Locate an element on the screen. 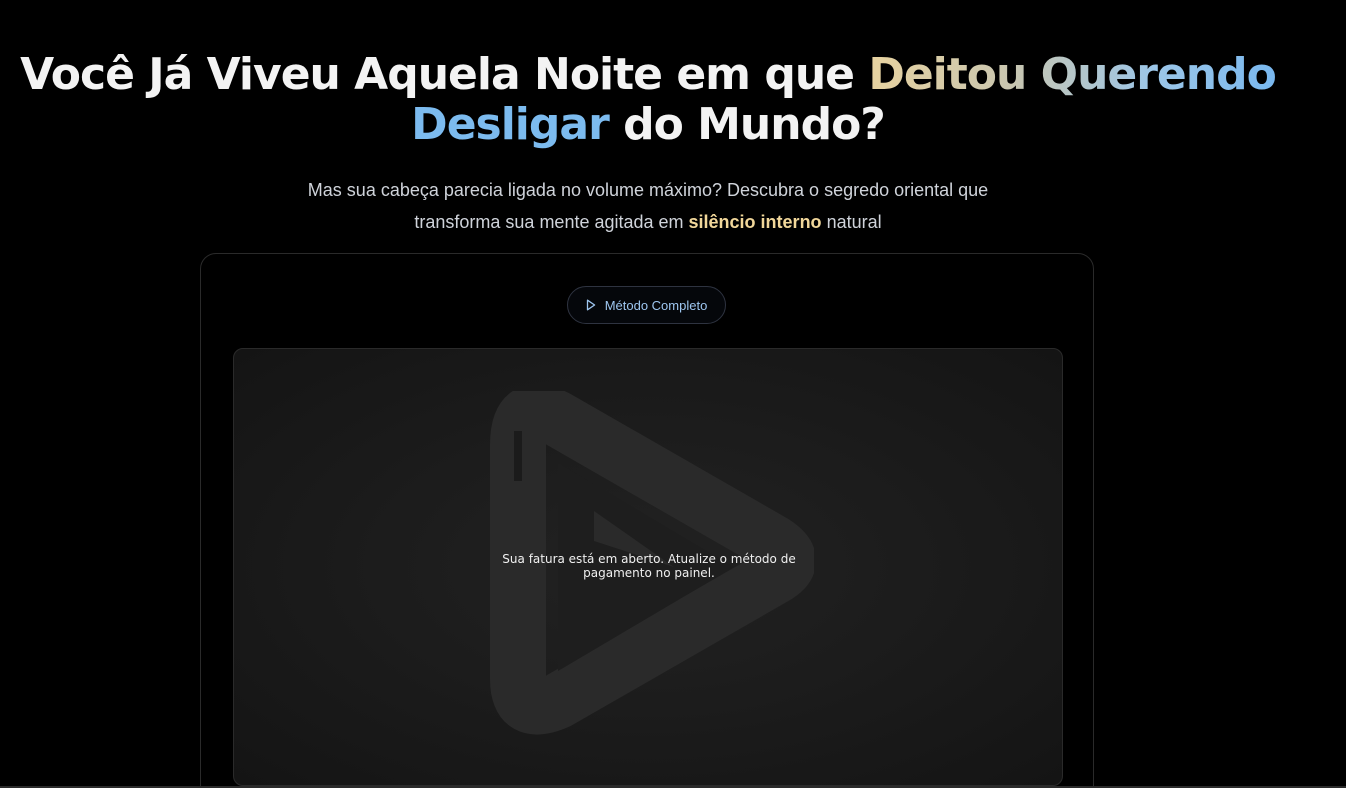 This screenshot has width=1346, height=788. method-complete-label: Método Completo is located at coordinates (656, 305).